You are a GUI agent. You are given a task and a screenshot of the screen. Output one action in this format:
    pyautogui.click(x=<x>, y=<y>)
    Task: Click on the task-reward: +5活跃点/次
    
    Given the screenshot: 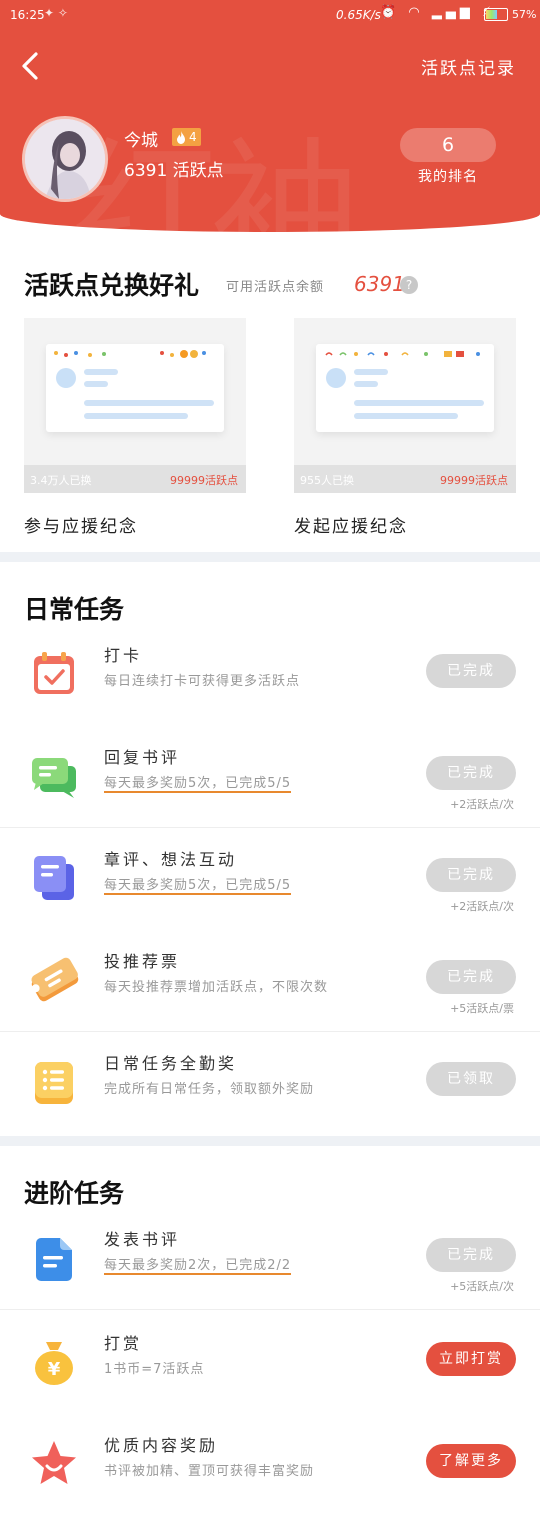 What is the action you would take?
    pyautogui.click(x=482, y=1286)
    